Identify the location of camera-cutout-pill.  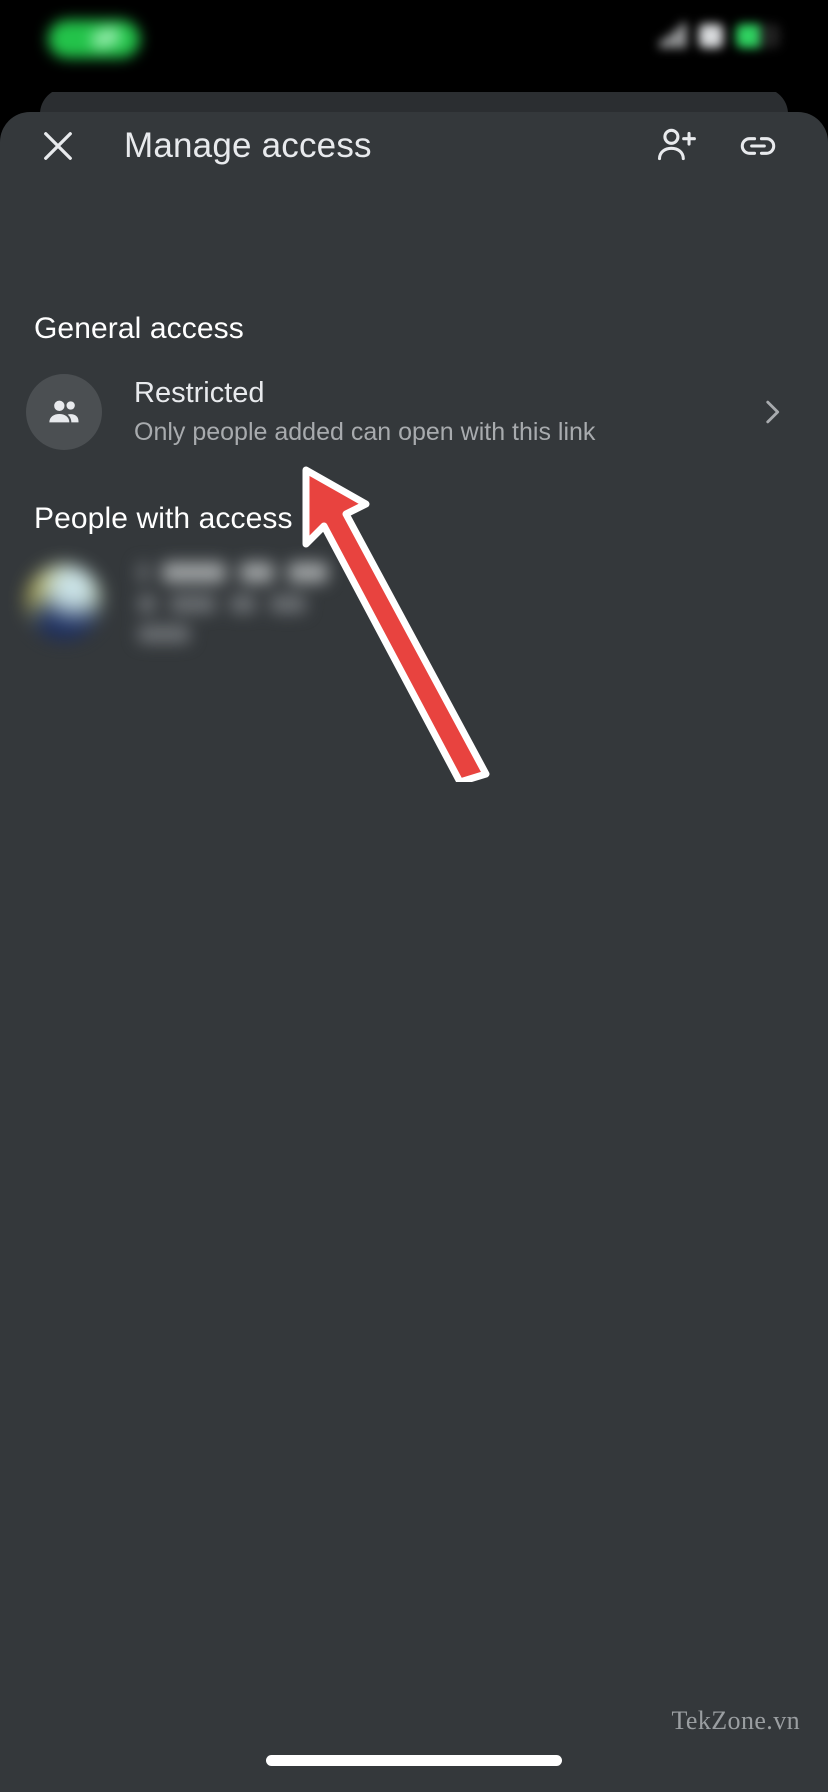
(94, 39).